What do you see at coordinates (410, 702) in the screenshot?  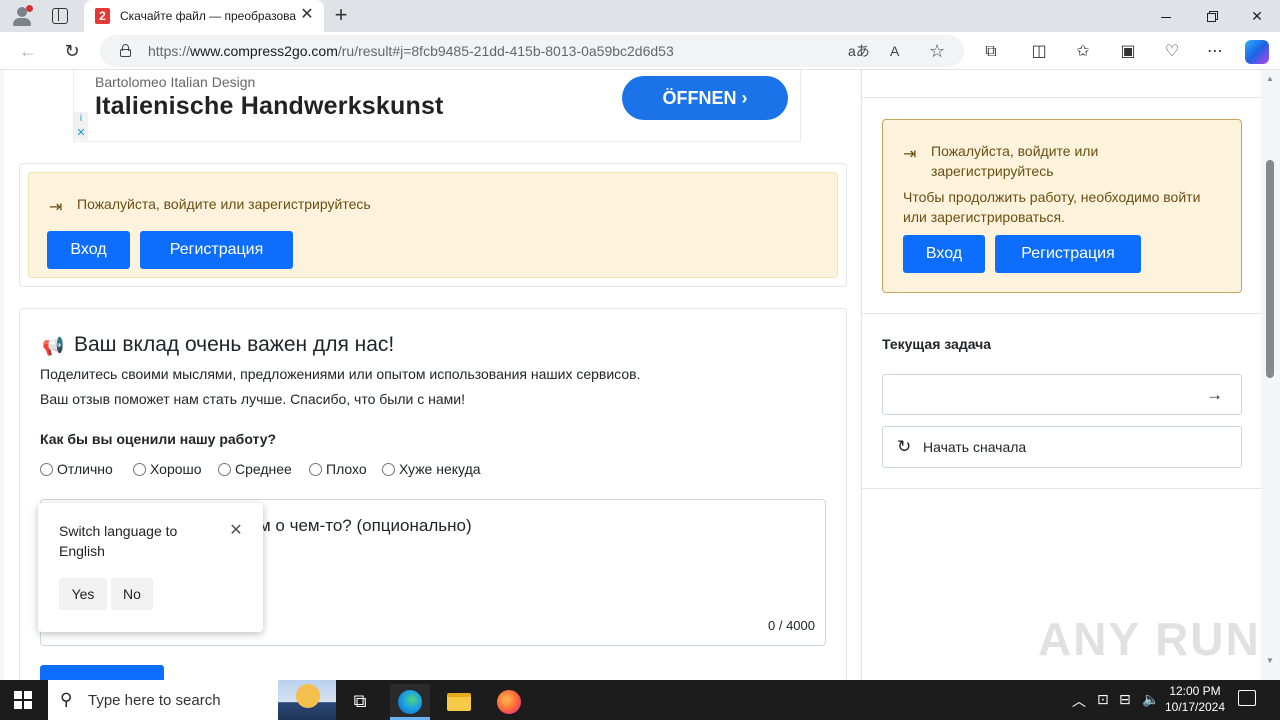 I see `edge-taskbar-icon` at bounding box center [410, 702].